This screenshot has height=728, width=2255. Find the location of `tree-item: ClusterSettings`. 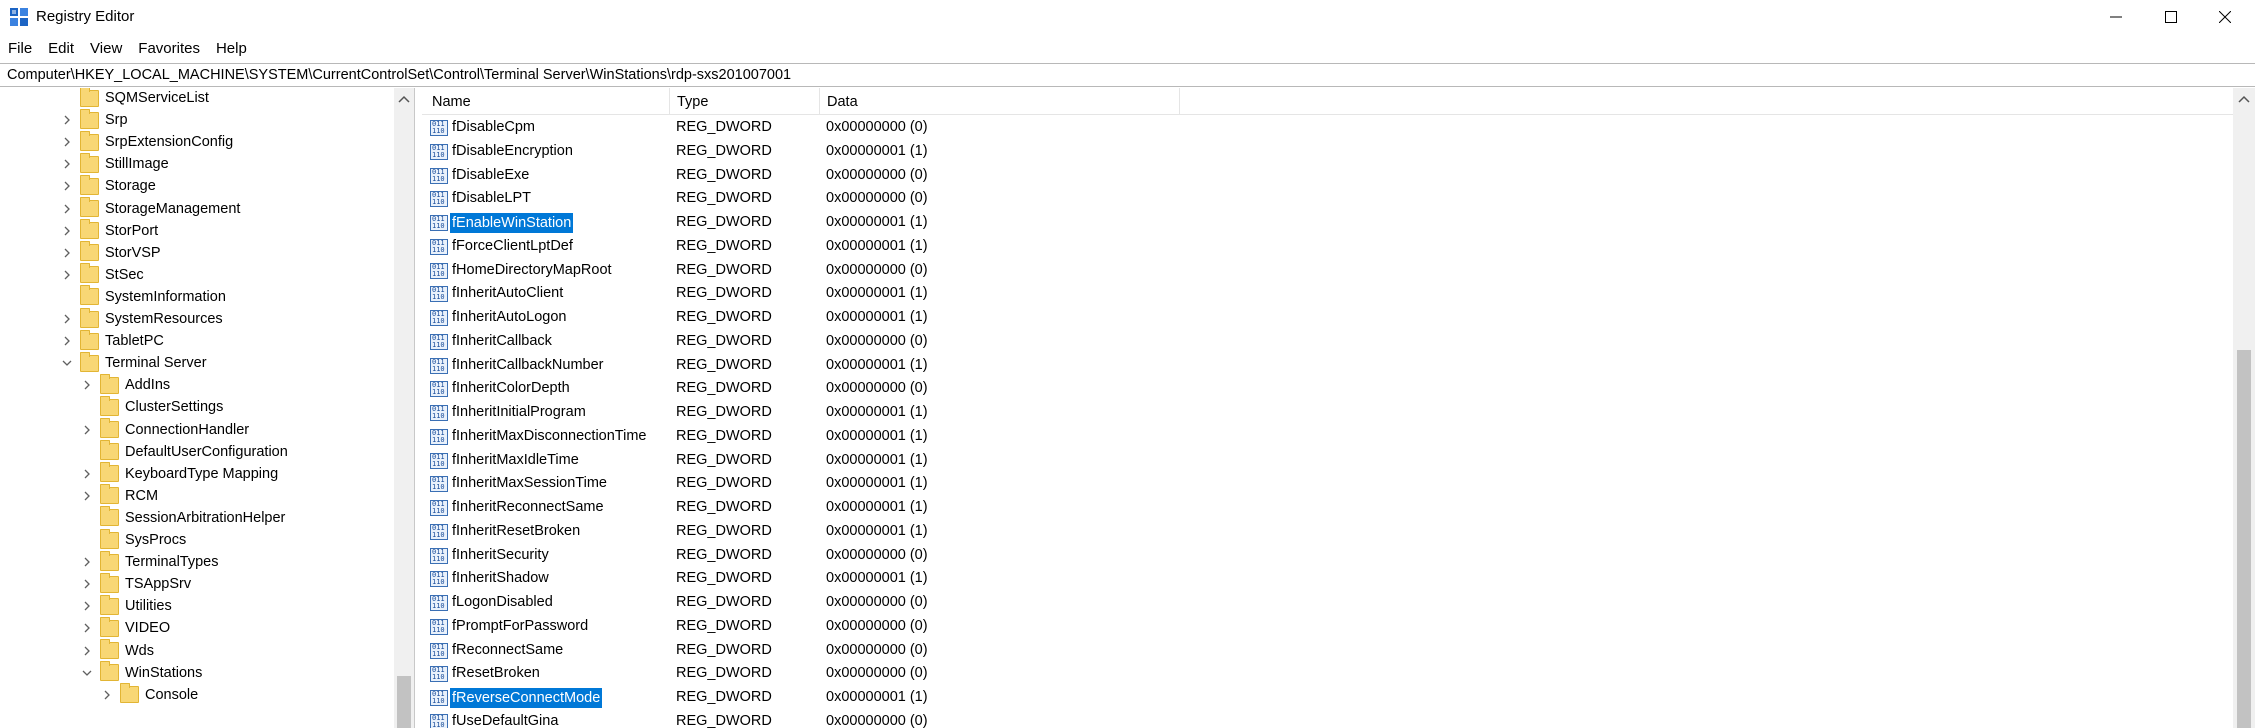

tree-item: ClusterSettings is located at coordinates (151, 406).